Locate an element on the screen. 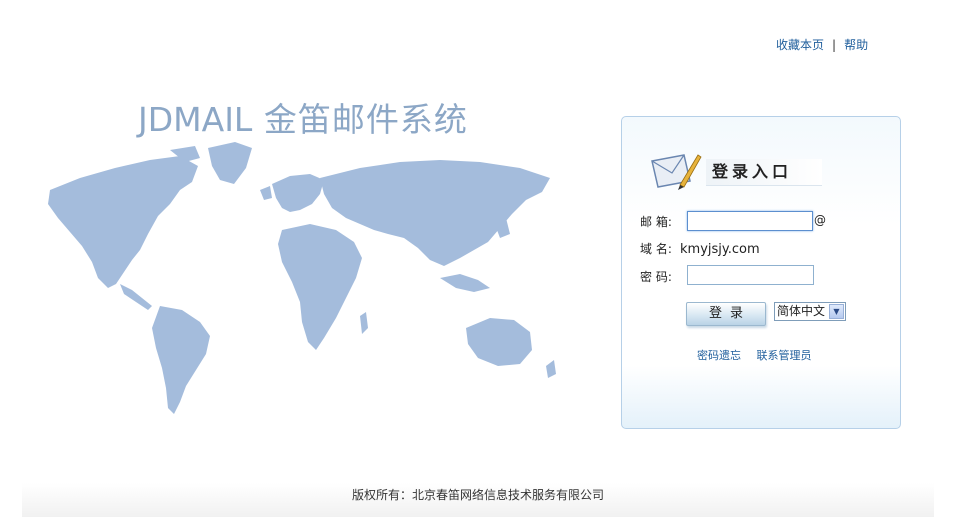 Image resolution: width=953 pixels, height=517 pixels. at-sign: @ is located at coordinates (820, 220).